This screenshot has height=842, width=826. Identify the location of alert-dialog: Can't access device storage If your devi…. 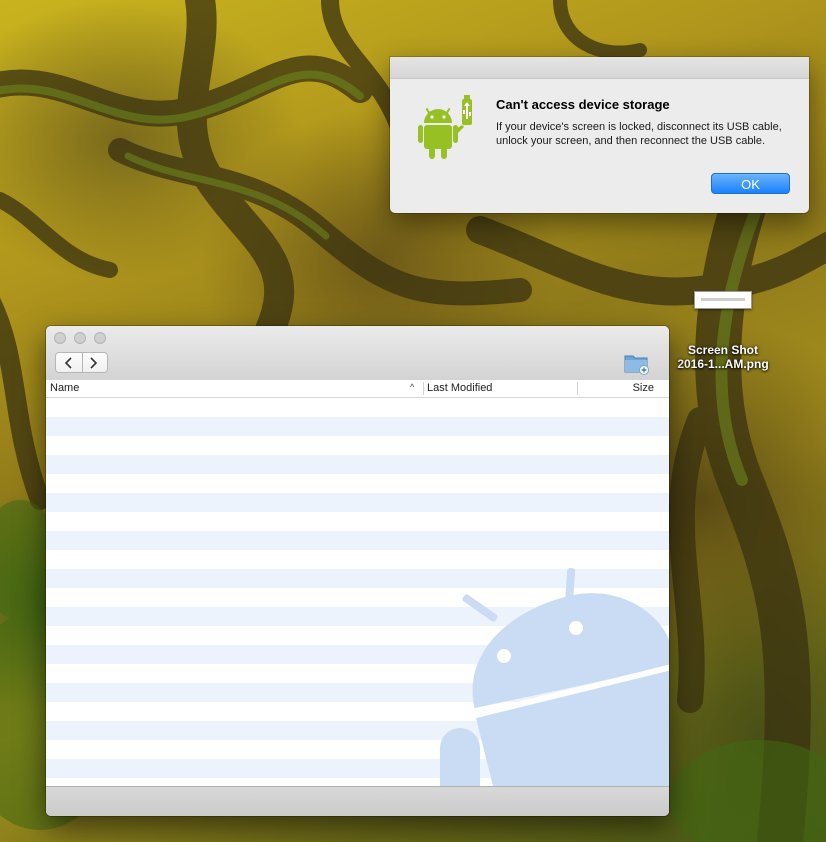
(599, 135).